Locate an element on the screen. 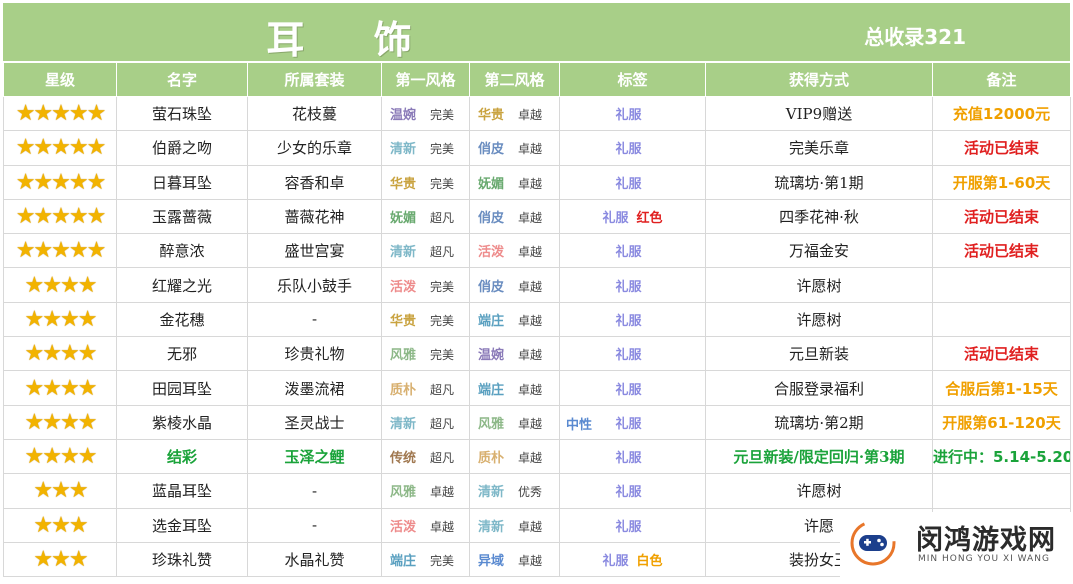 The width and height of the screenshot is (1073, 584). col-header-set: 所属套装 is located at coordinates (314, 79).